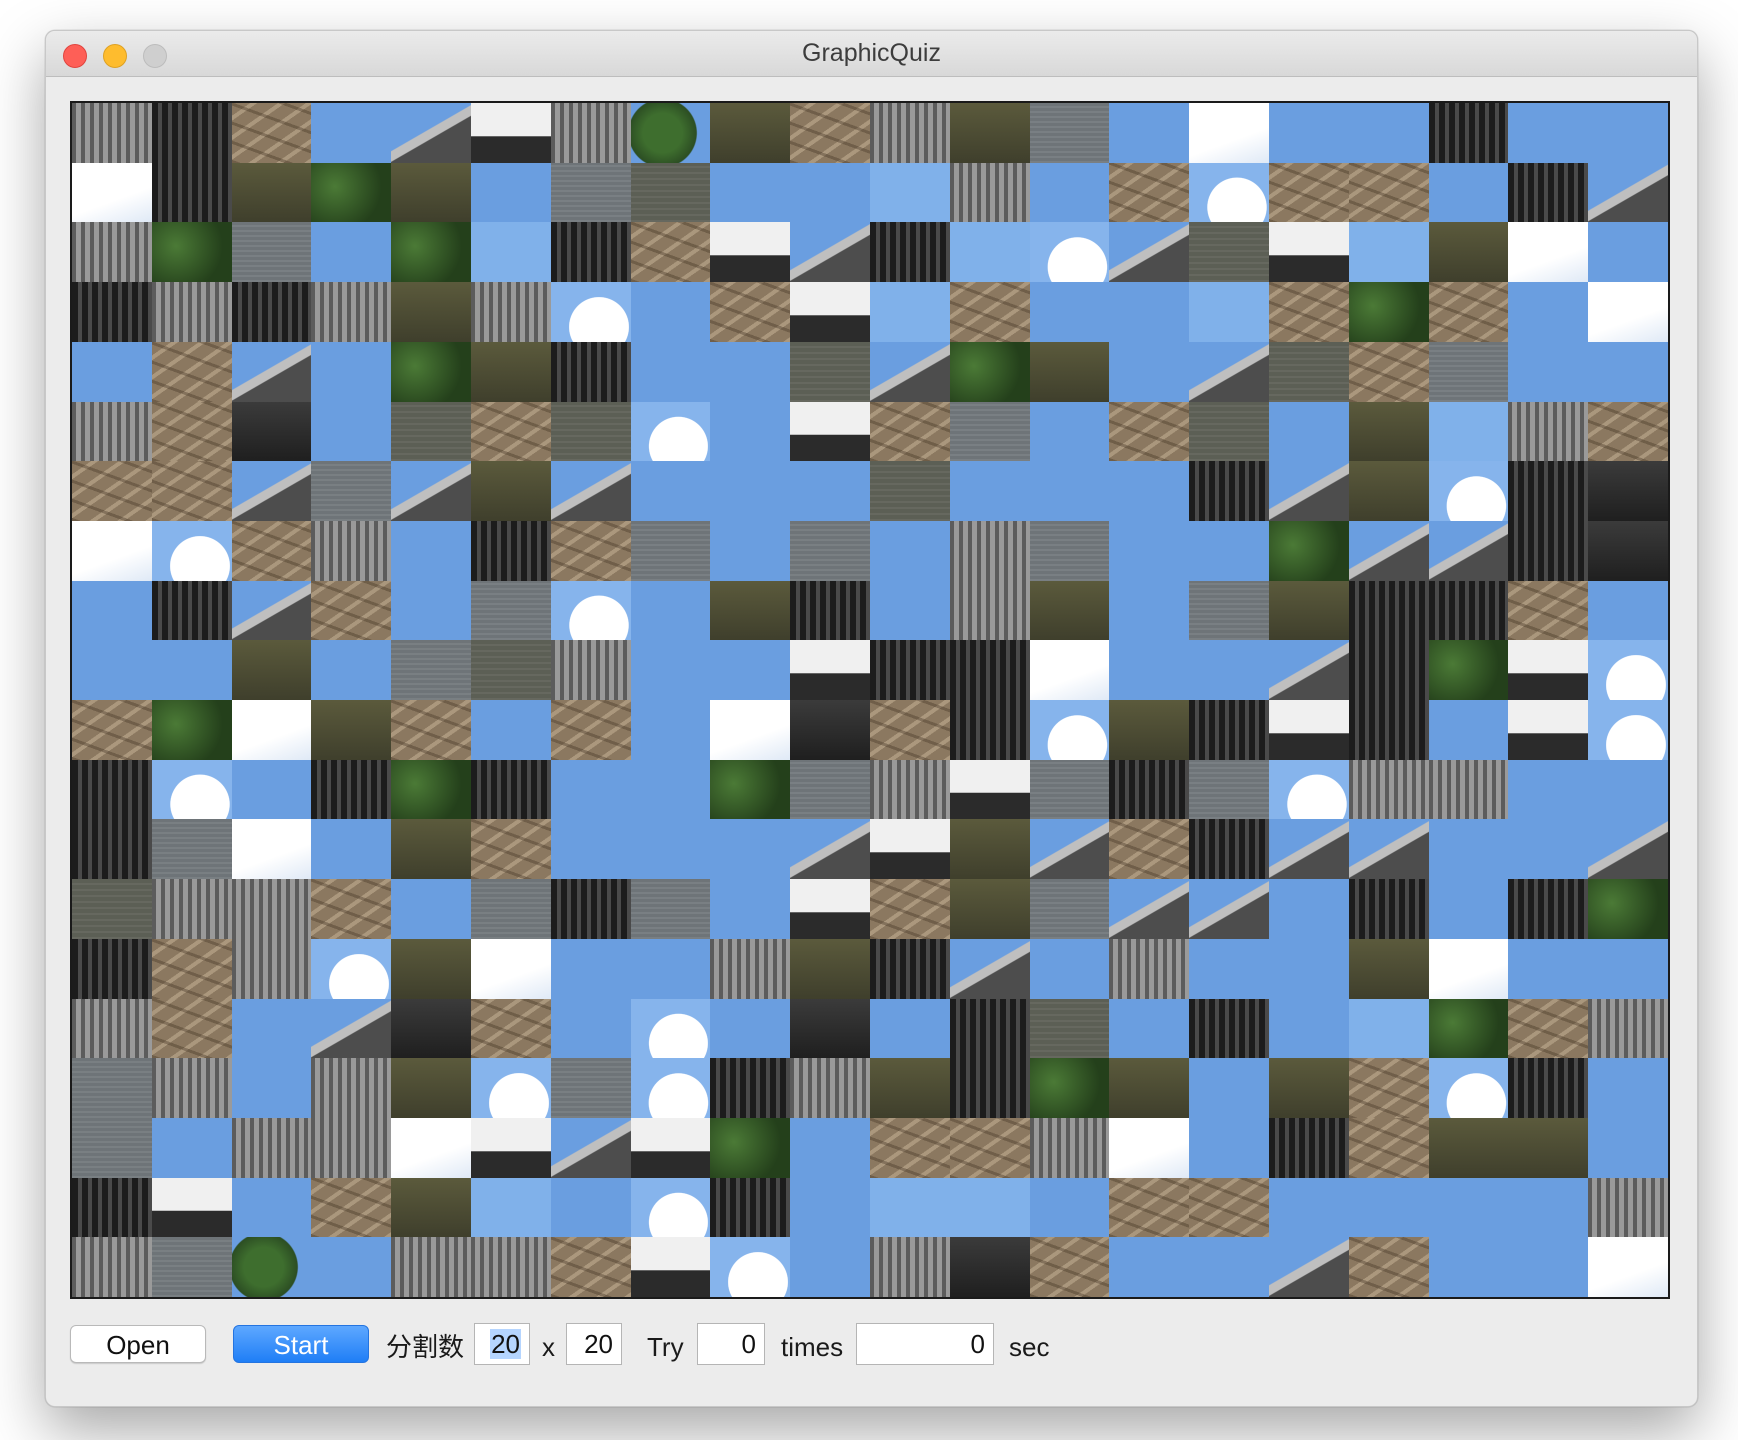  What do you see at coordinates (502, 1344) in the screenshot?
I see `rows-input: 20` at bounding box center [502, 1344].